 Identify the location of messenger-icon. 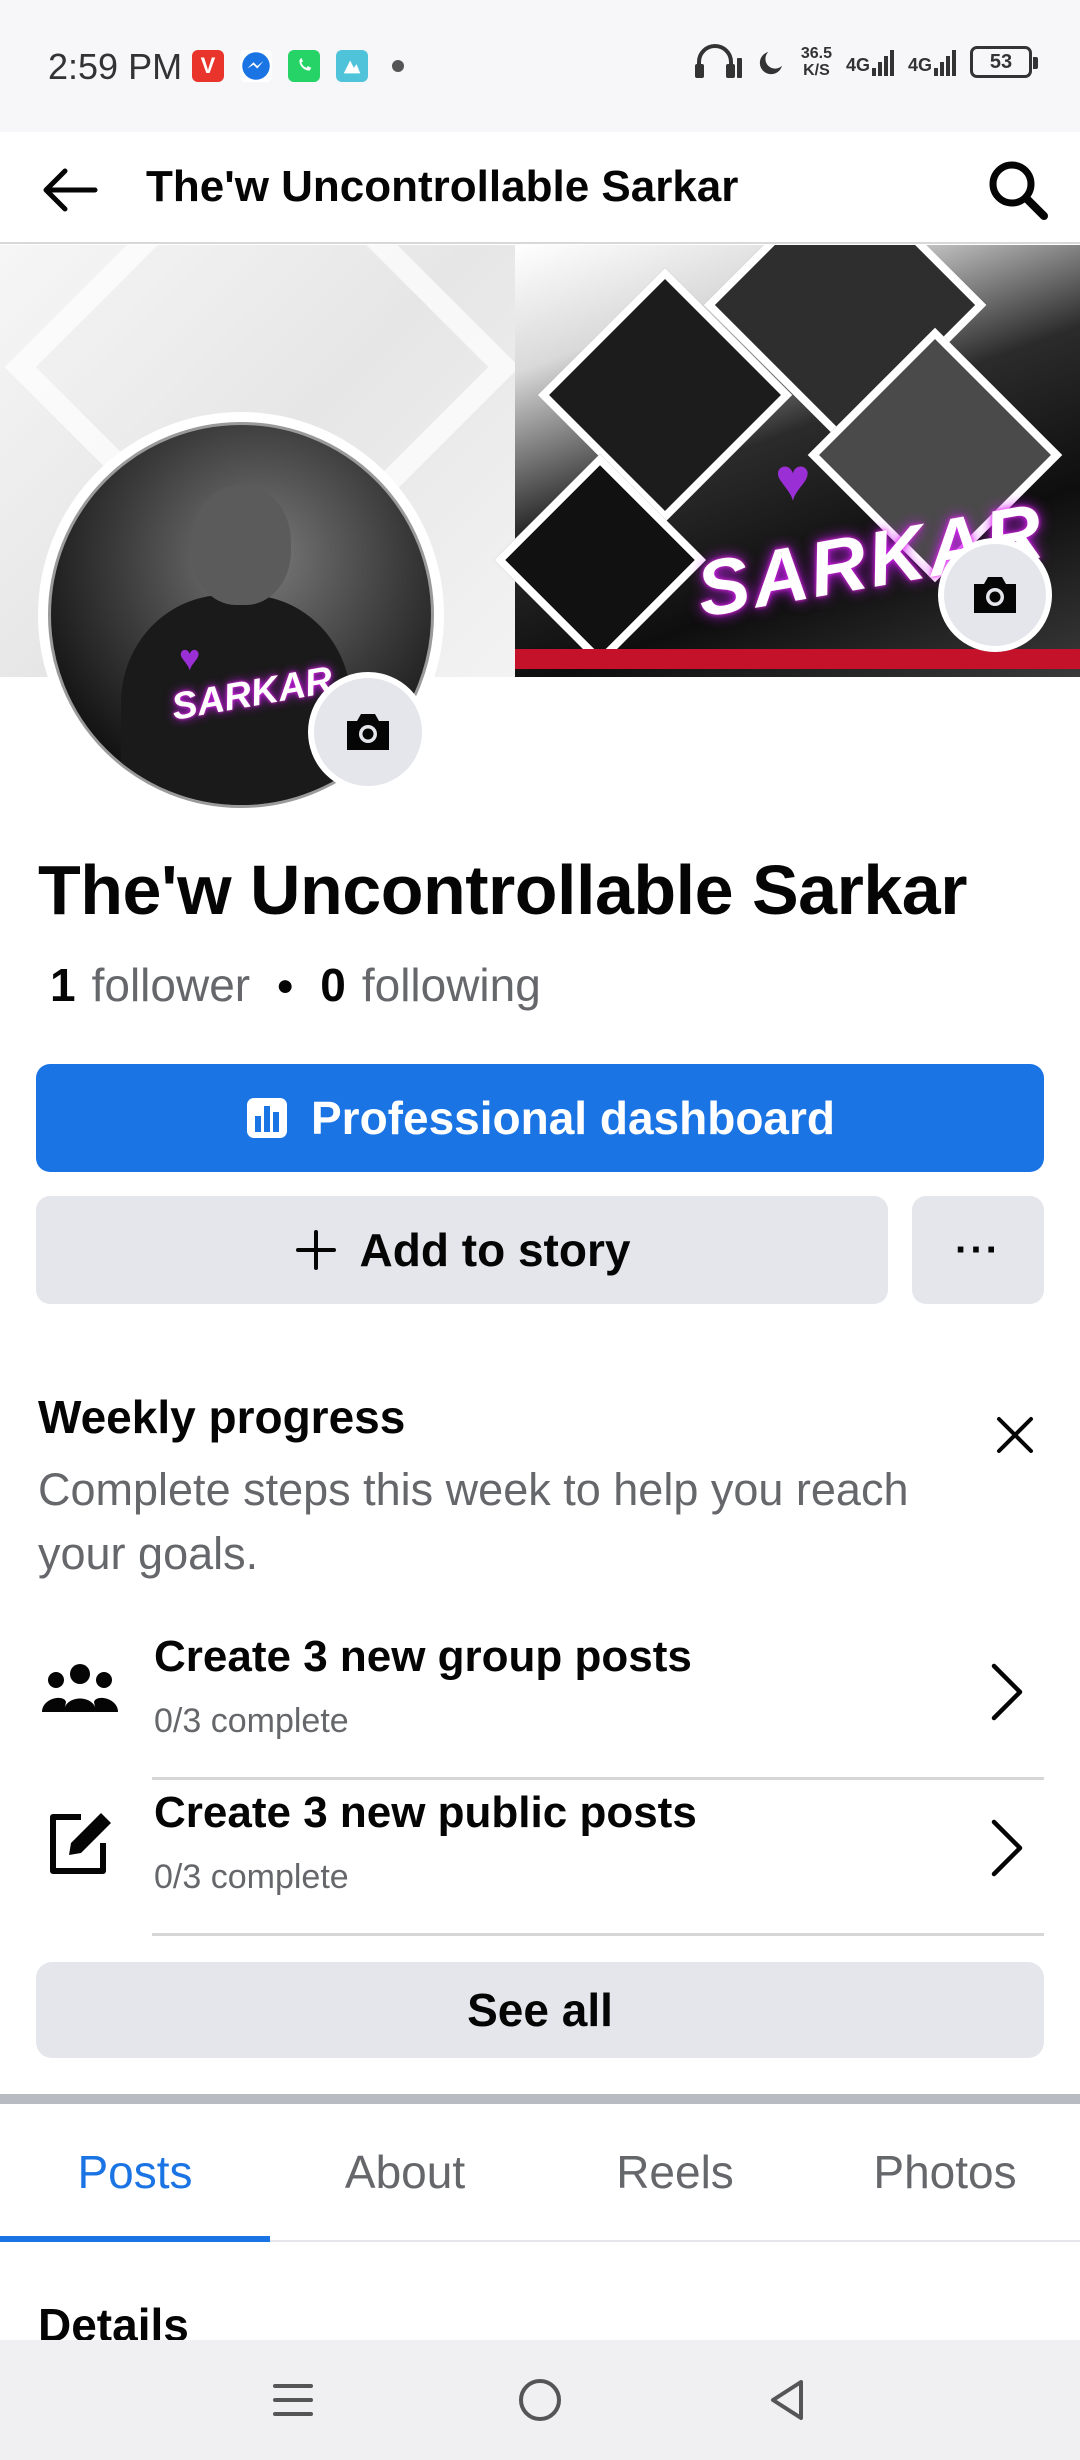
(256, 66).